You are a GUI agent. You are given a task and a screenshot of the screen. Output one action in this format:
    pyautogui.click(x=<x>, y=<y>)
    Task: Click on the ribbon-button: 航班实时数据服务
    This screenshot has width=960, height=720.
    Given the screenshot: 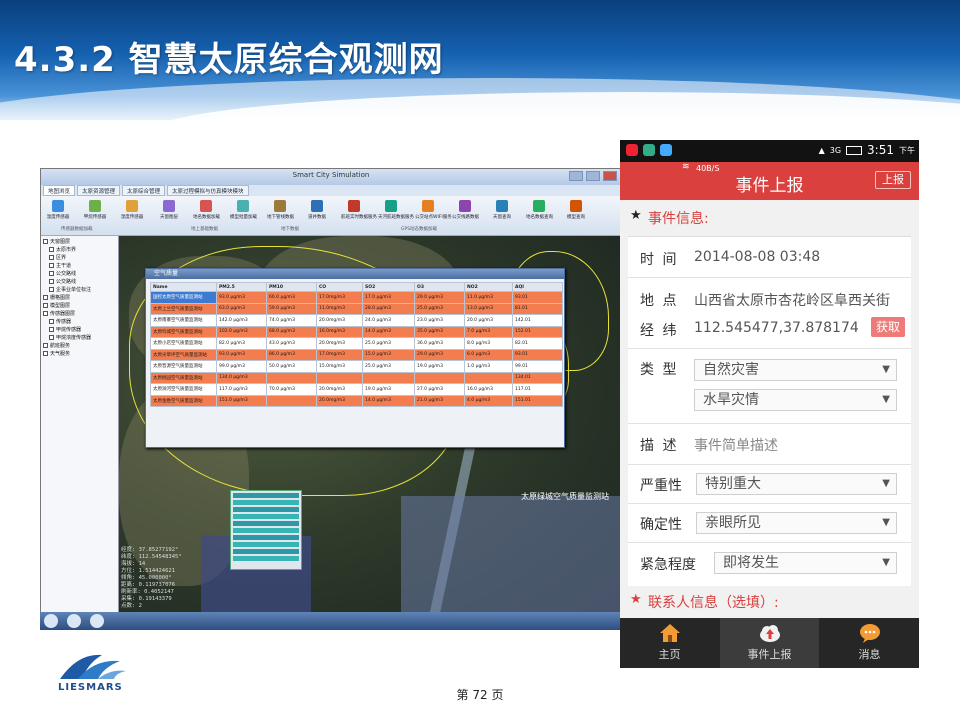 What is the action you would take?
    pyautogui.click(x=359, y=210)
    